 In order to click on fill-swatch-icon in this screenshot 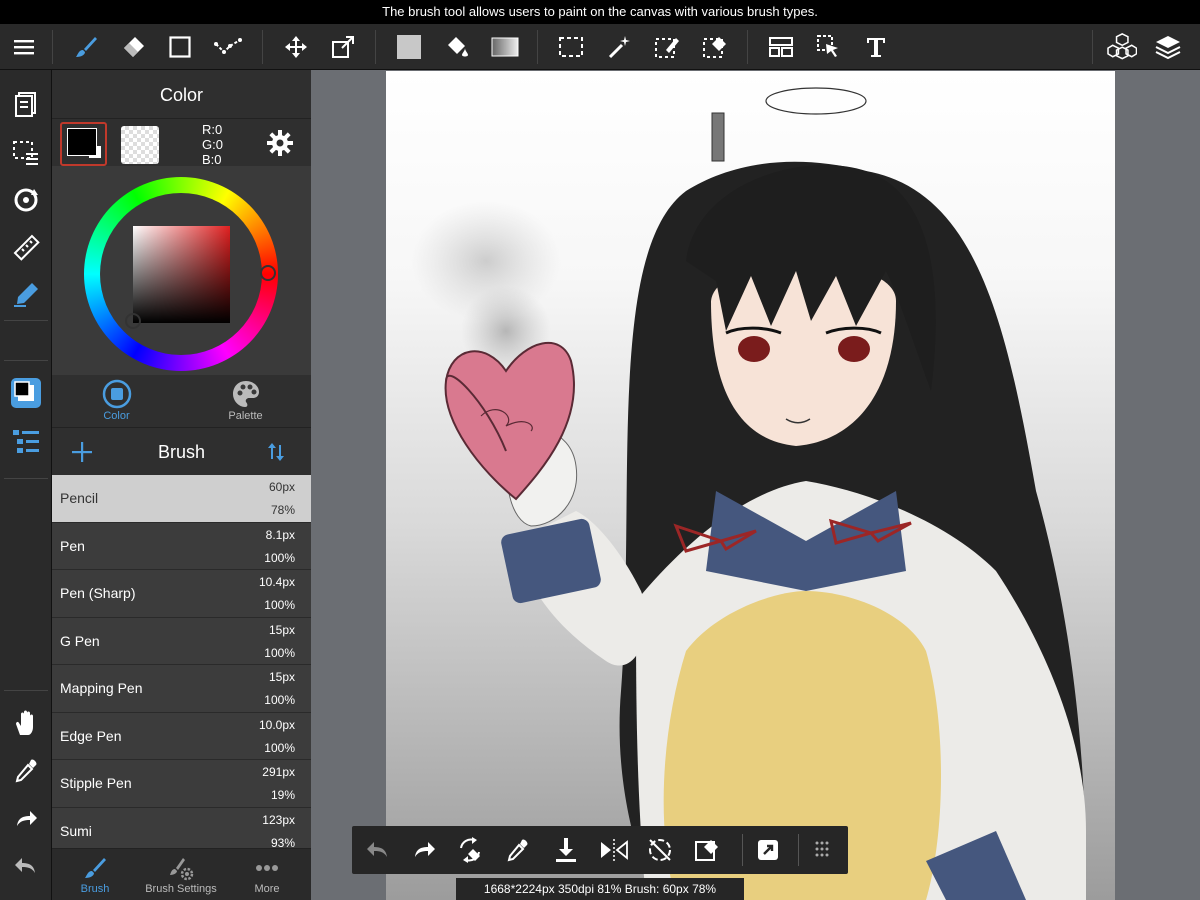, I will do `click(409, 47)`.